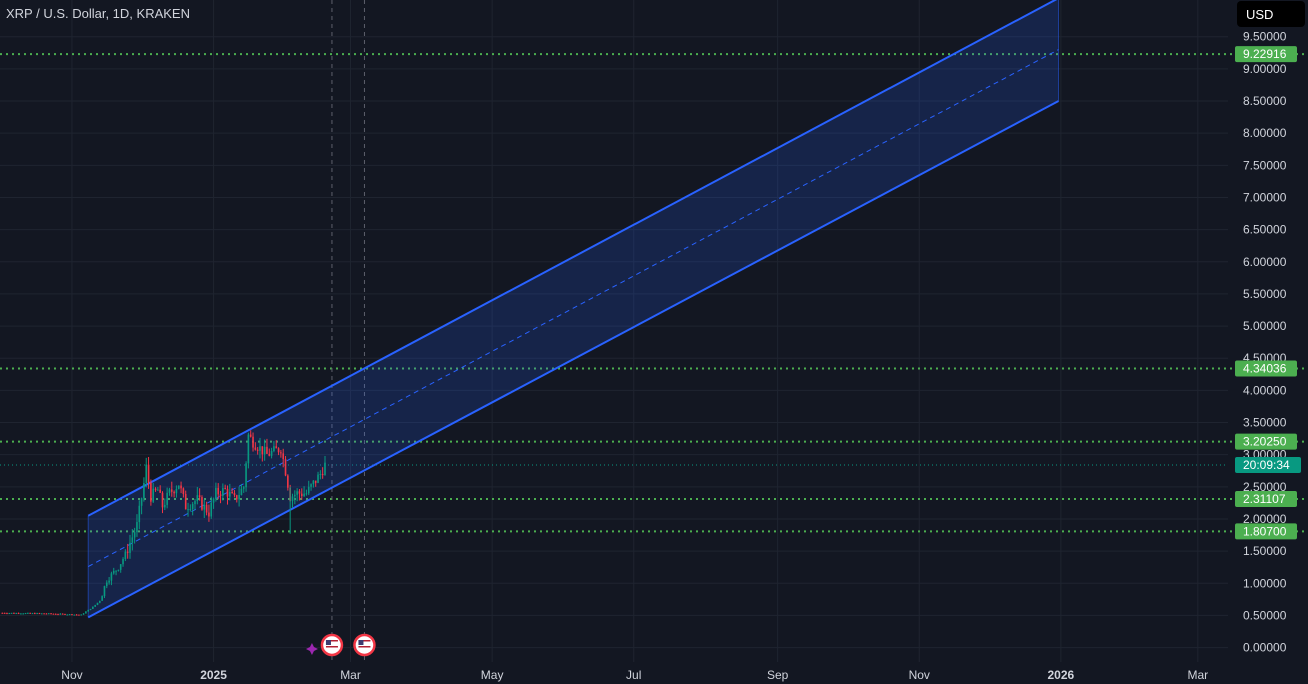 This screenshot has height=684, width=1308. I want to click on event-markers, so click(340, 645).